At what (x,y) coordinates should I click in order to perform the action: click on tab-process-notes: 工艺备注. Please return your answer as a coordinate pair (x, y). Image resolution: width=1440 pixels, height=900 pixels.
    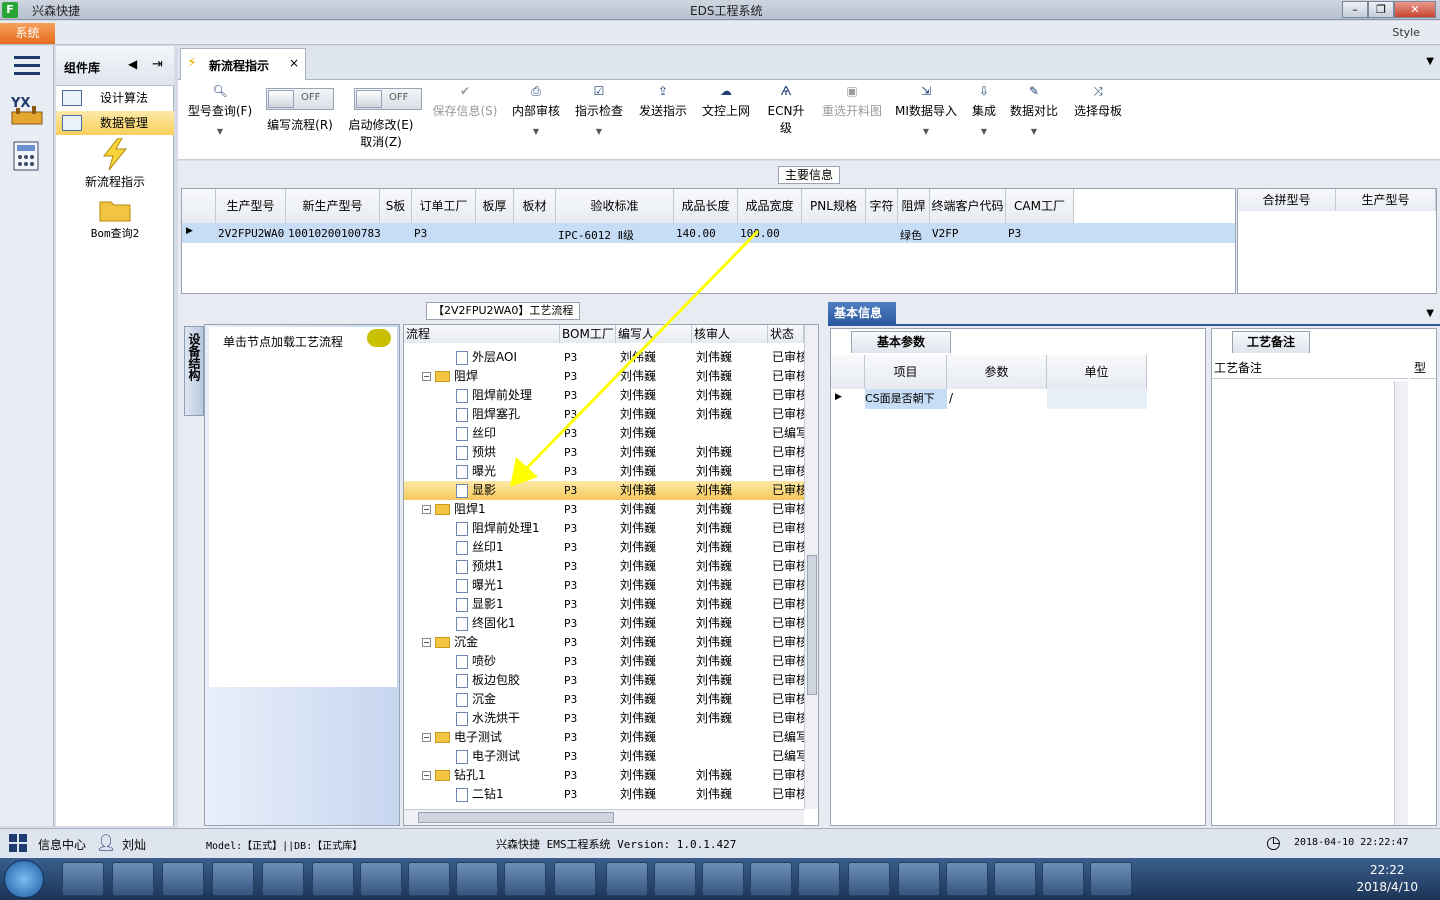
    Looking at the image, I should click on (1271, 342).